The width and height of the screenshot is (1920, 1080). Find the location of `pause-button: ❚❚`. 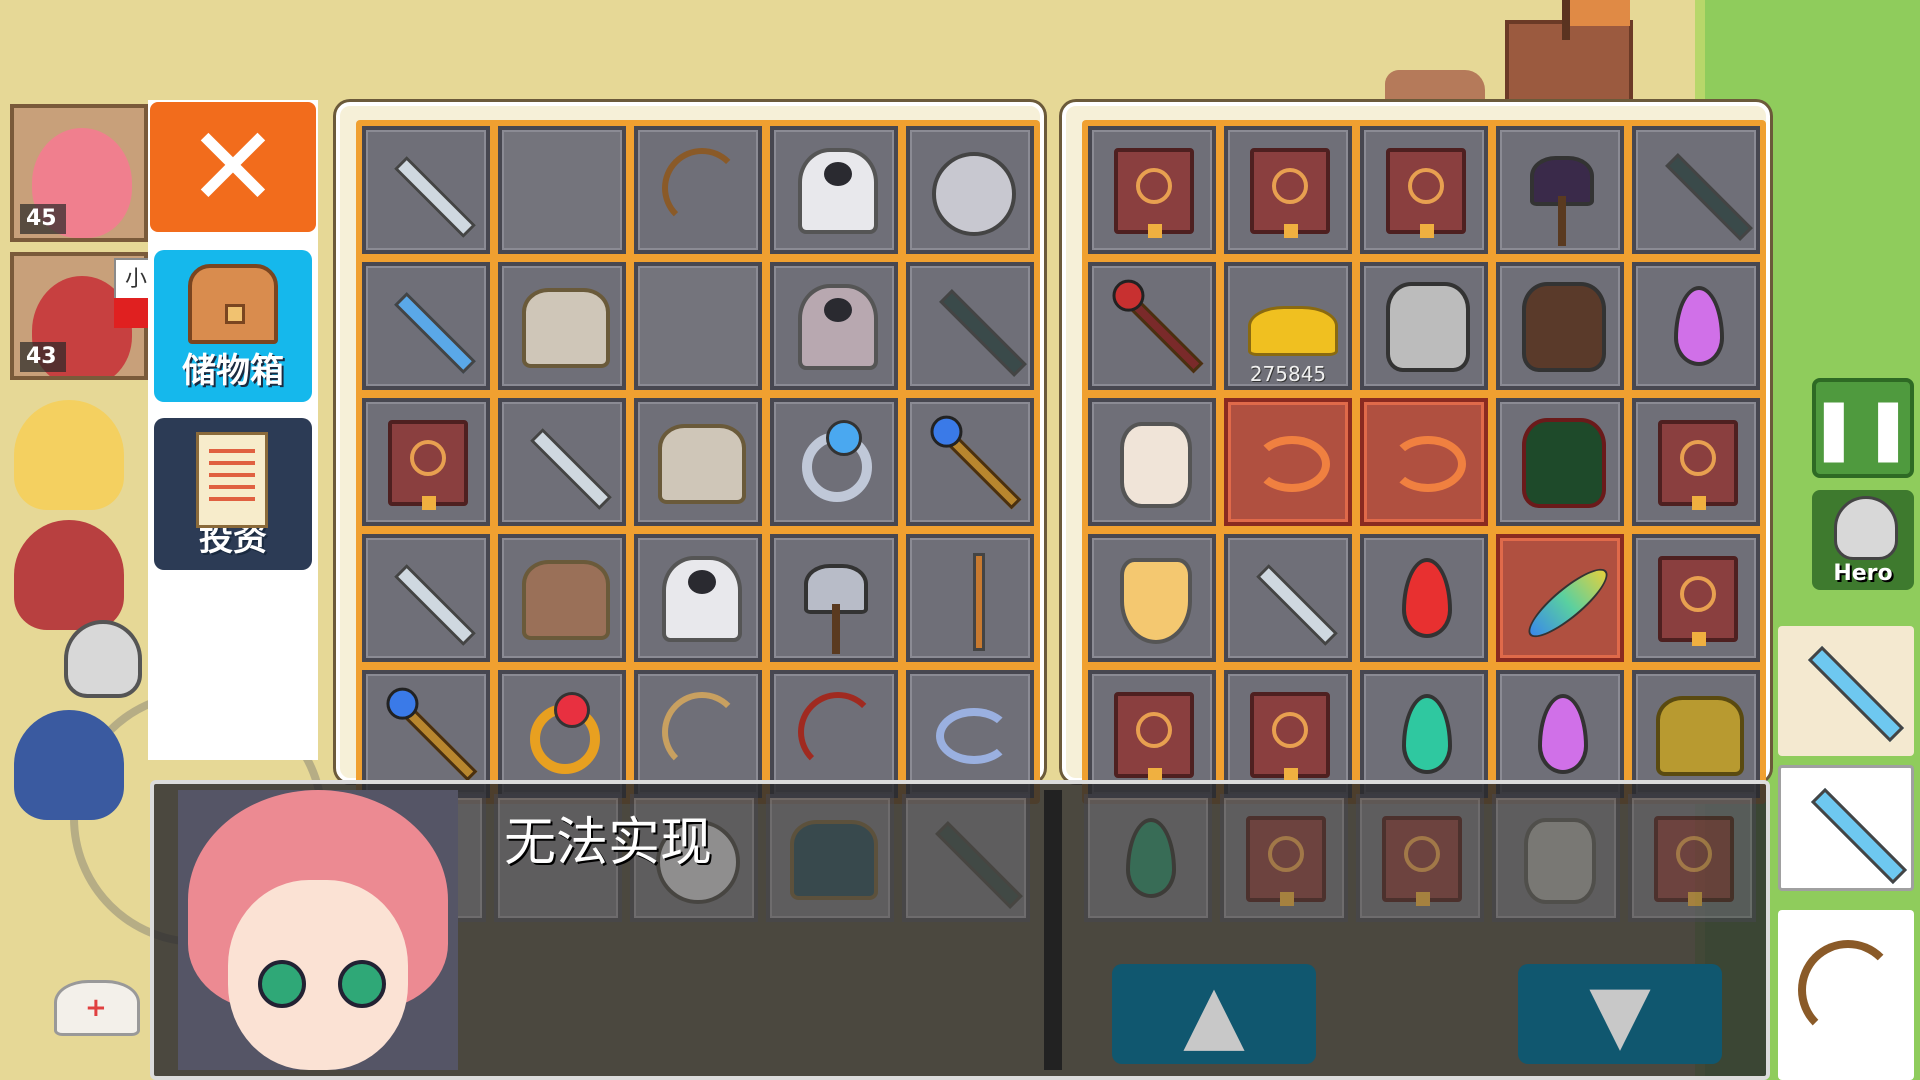

pause-button: ❚❚ is located at coordinates (1861, 428).